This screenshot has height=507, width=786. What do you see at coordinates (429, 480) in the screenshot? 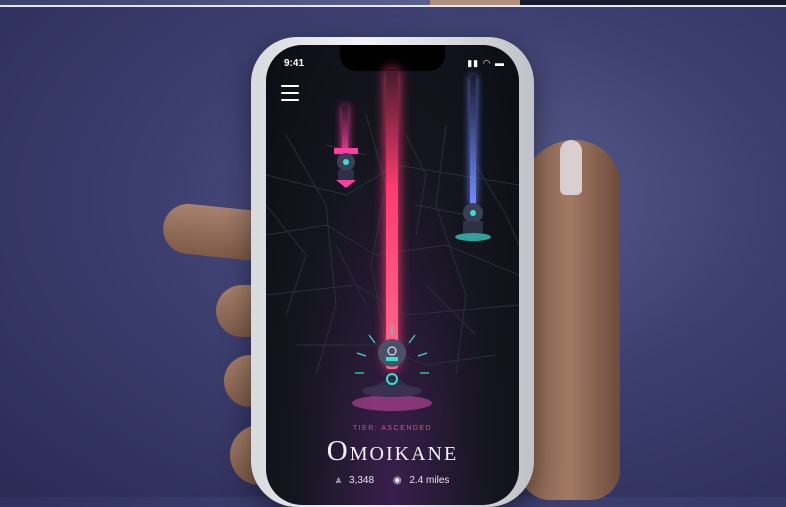
I see `distance-value: 2.4 miles` at bounding box center [429, 480].